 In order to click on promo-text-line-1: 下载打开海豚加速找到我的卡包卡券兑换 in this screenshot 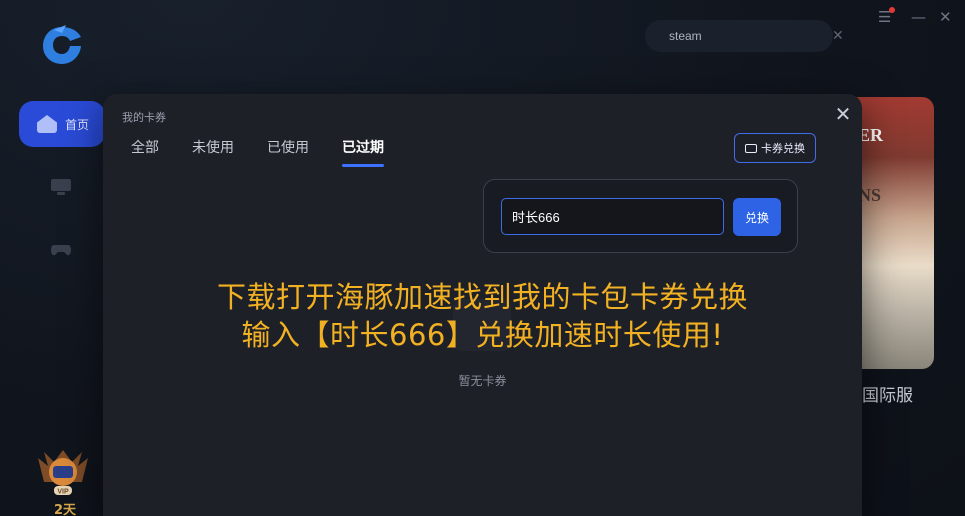, I will do `click(482, 297)`.